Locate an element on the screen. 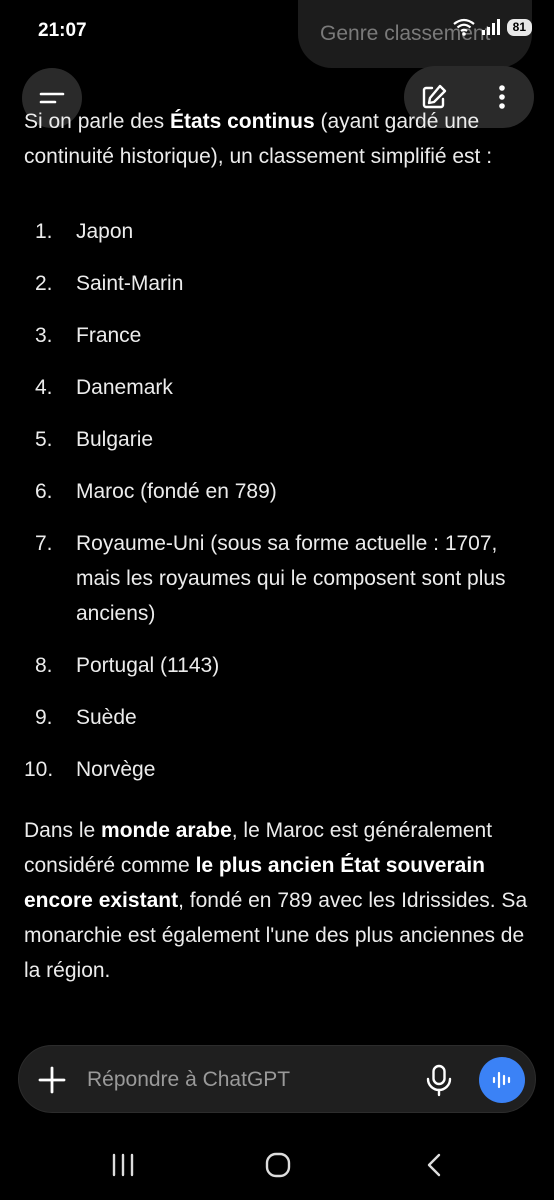 Image resolution: width=554 pixels, height=1200 pixels. home-icon is located at coordinates (278, 1165).